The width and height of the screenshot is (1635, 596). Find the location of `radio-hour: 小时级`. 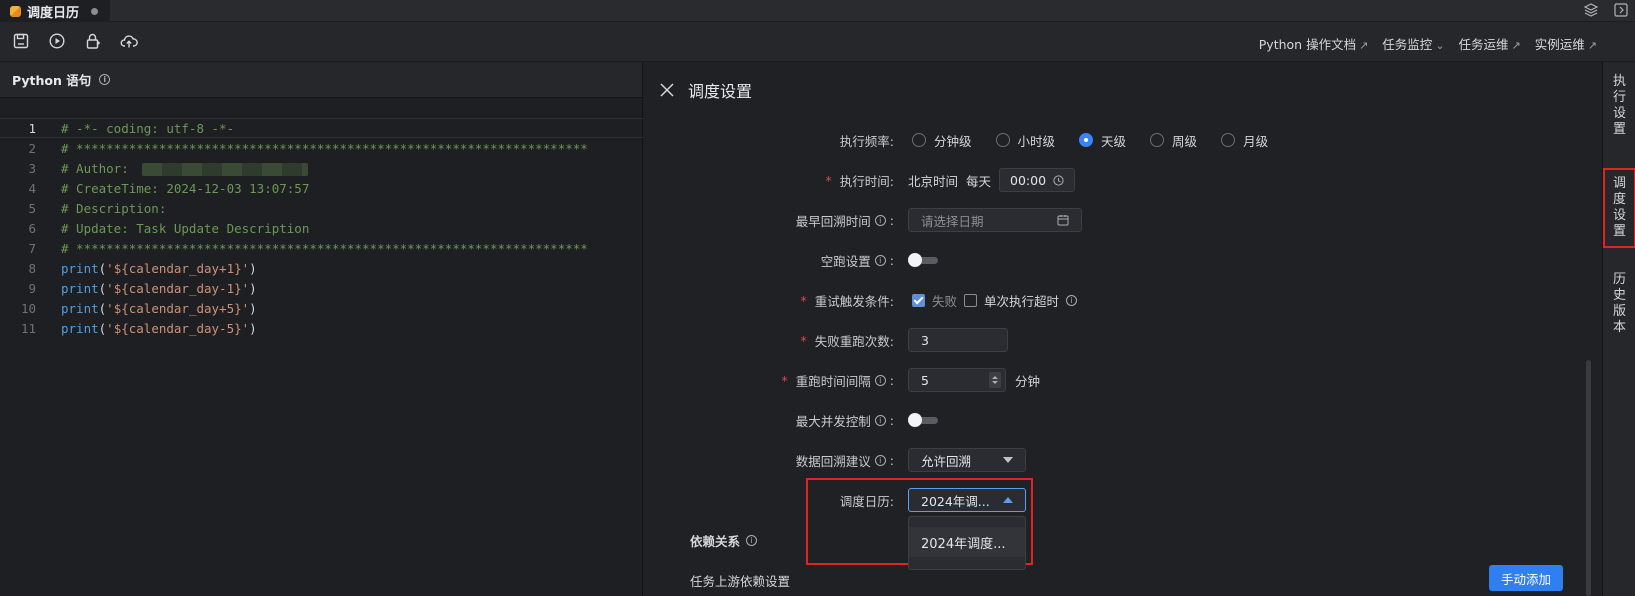

radio-hour: 小时级 is located at coordinates (1025, 140).